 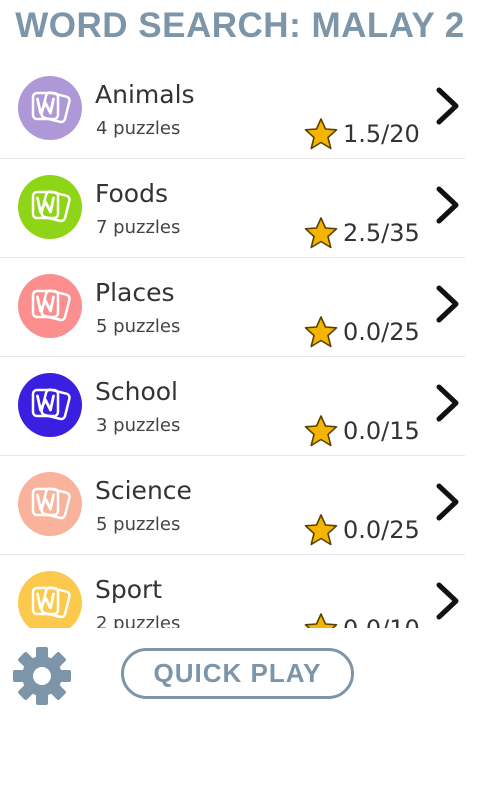 What do you see at coordinates (240, 25) in the screenshot?
I see `page-title: WORD SEARCH: MALAY 2` at bounding box center [240, 25].